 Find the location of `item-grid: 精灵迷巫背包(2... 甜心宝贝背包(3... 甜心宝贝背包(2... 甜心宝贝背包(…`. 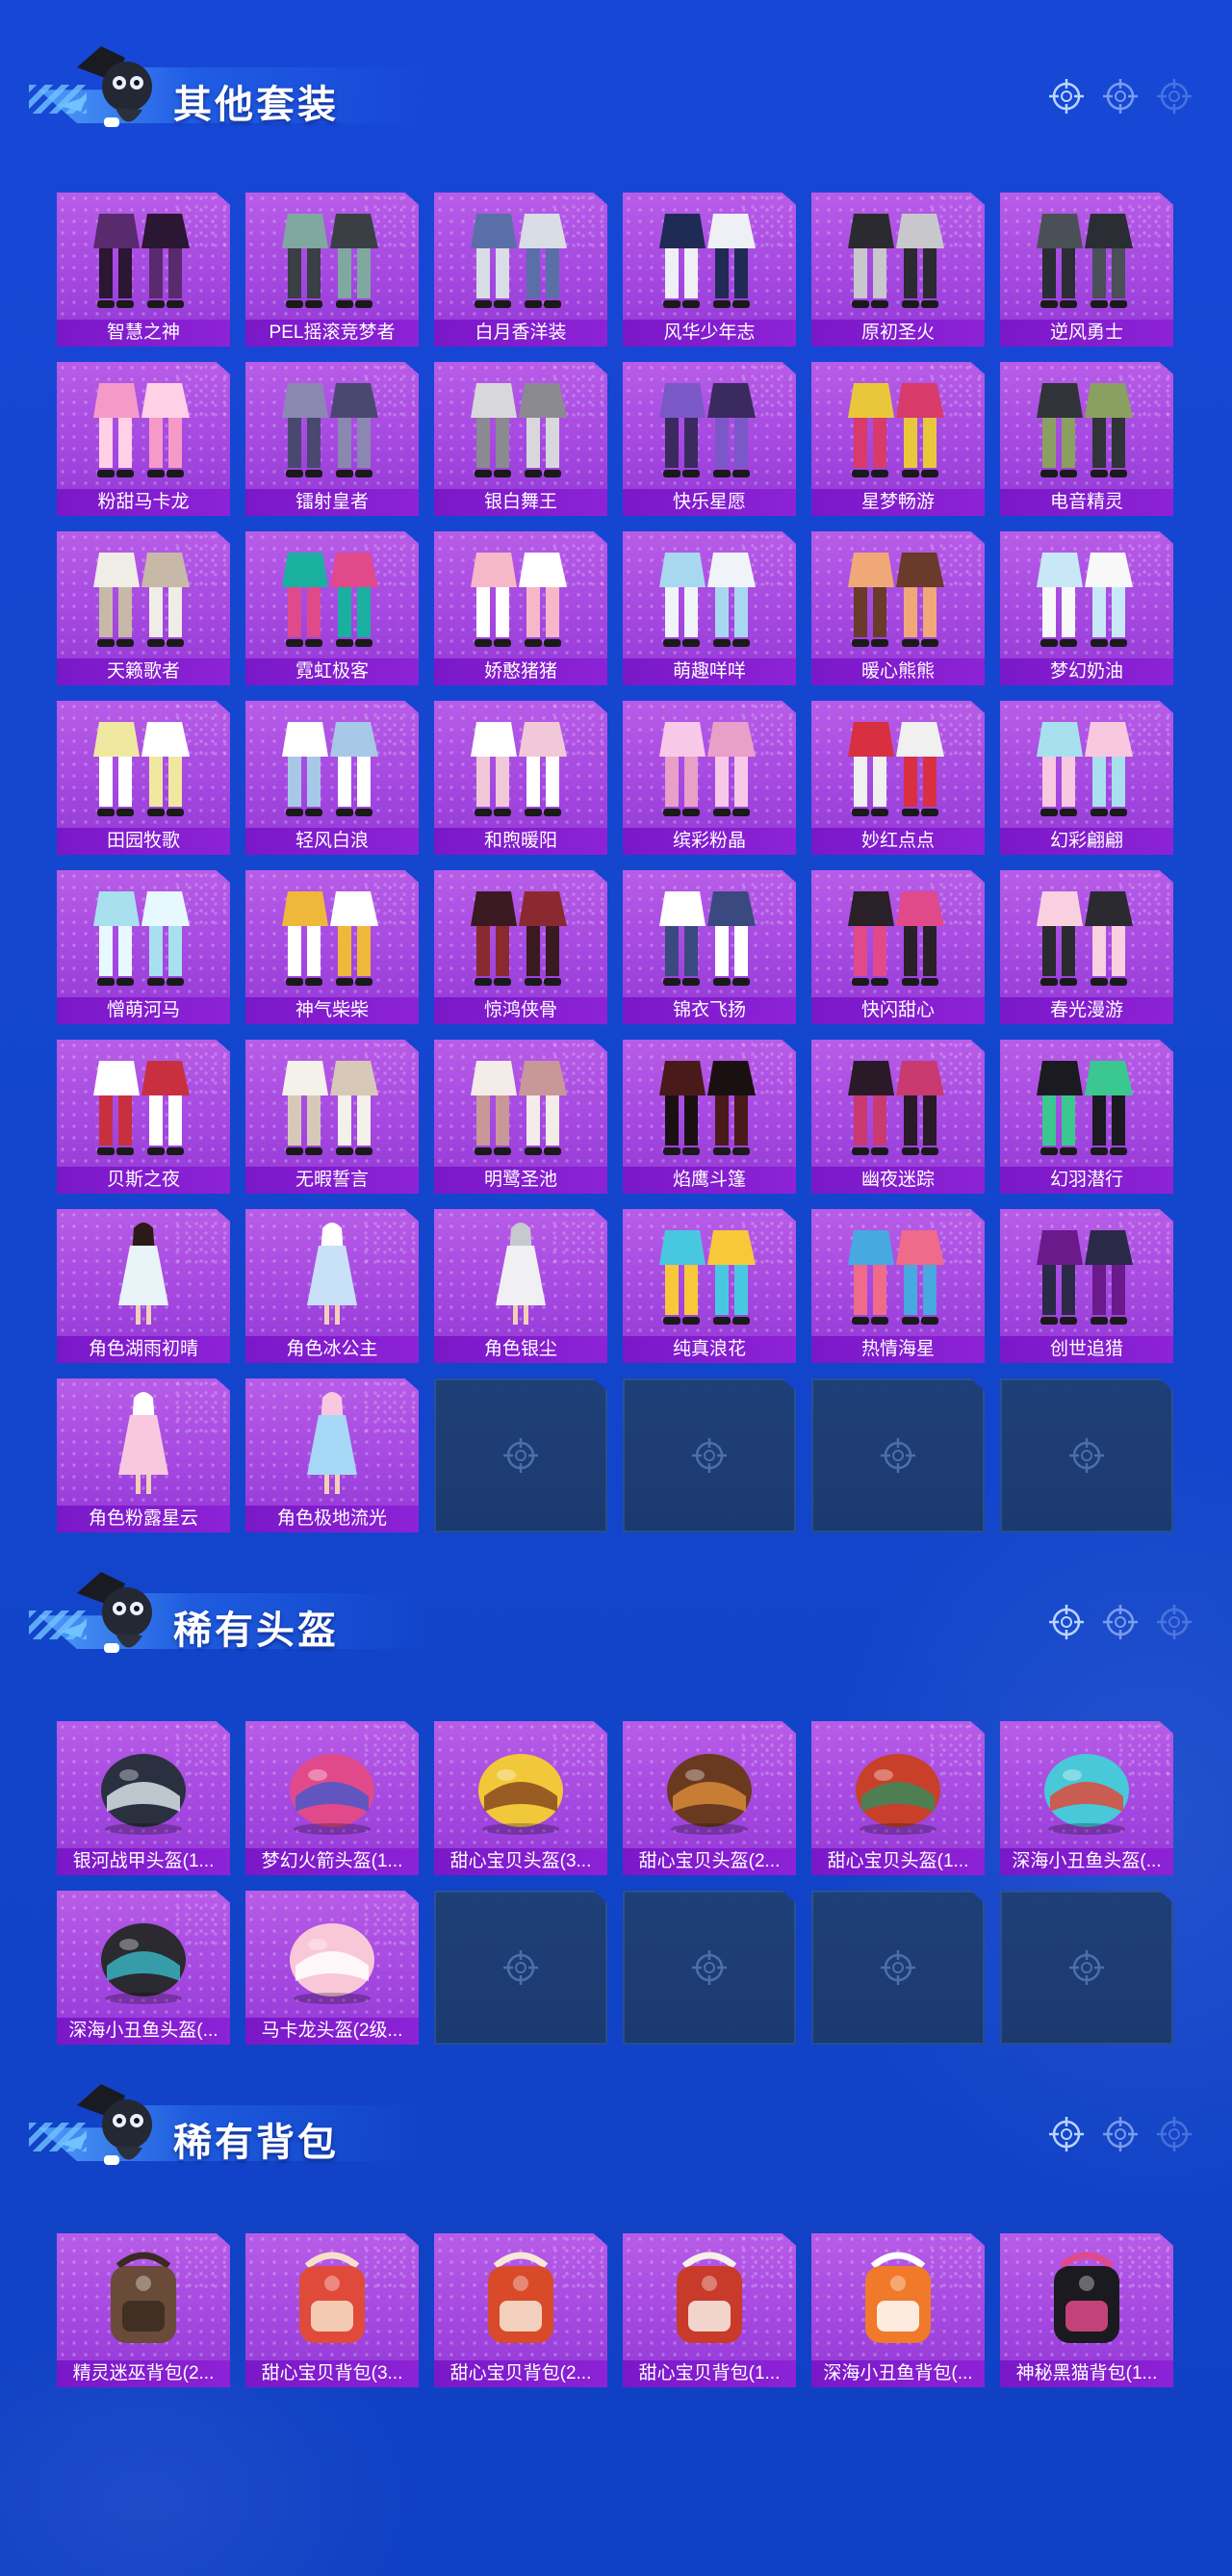

item-grid: 精灵迷巫背包(2... 甜心宝贝背包(3... 甜心宝贝背包(2... 甜心宝贝背包(… is located at coordinates (615, 2310).